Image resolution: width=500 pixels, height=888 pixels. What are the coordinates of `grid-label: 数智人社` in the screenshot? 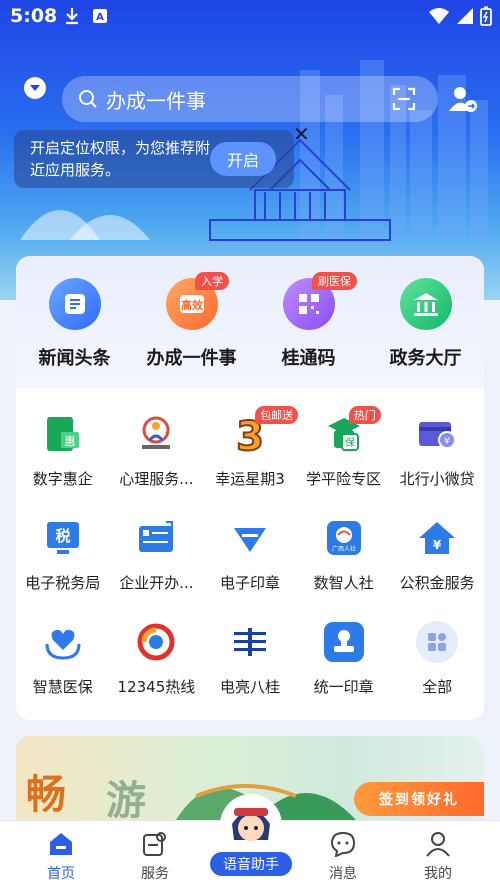 It's located at (343, 583).